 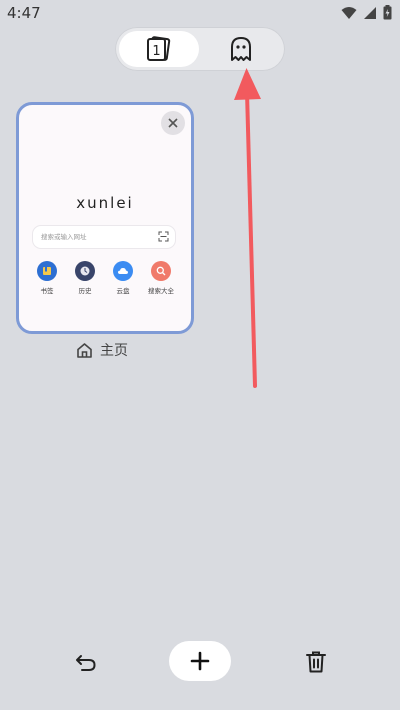 I want to click on close-tab-button, so click(x=173, y=123).